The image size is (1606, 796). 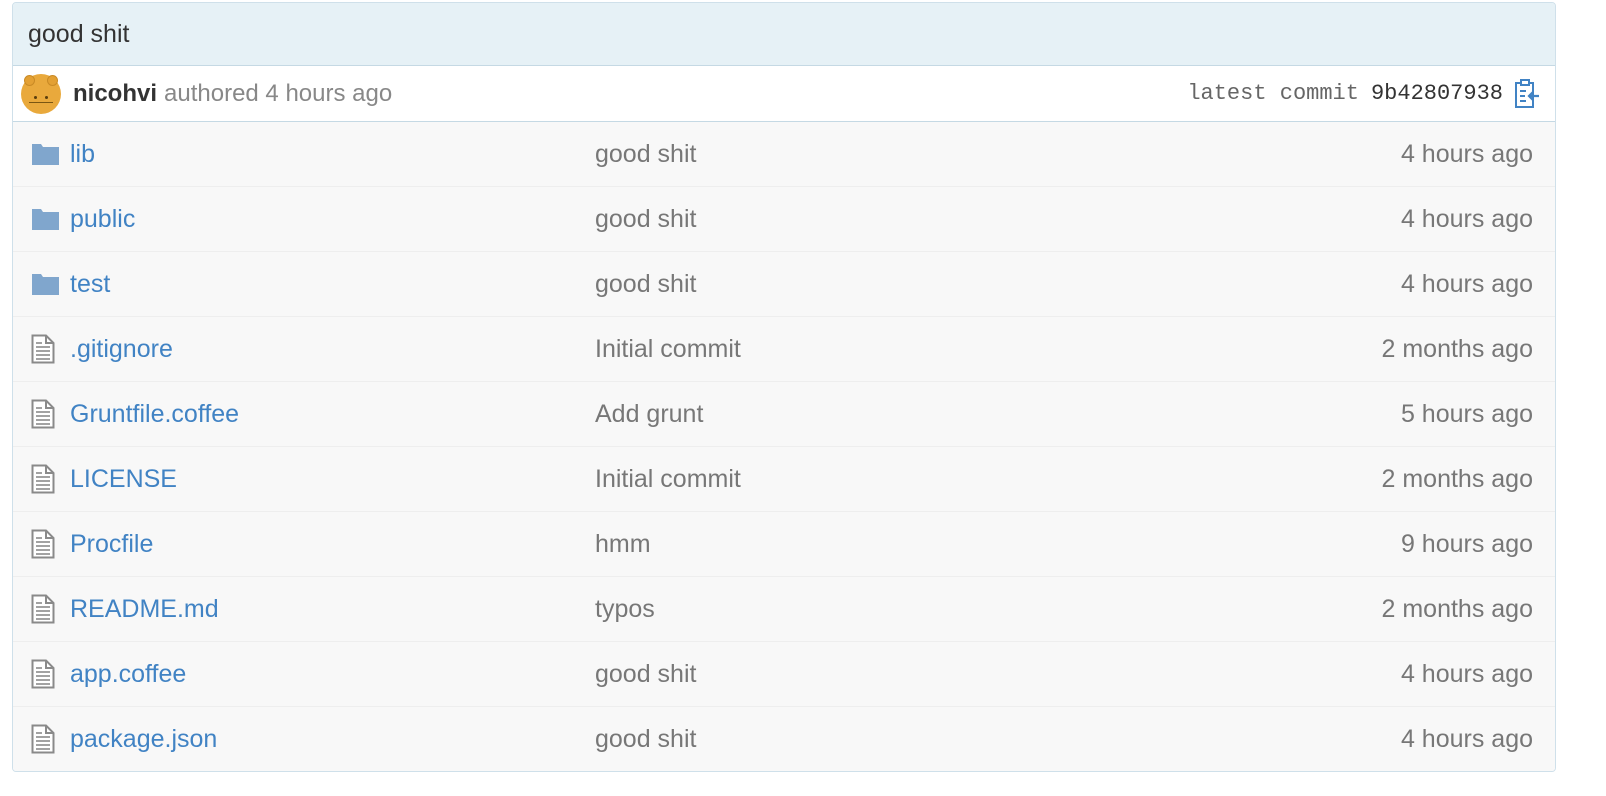 What do you see at coordinates (784, 543) in the screenshot?
I see `file-row: Procfile hmm 9 hours ago` at bounding box center [784, 543].